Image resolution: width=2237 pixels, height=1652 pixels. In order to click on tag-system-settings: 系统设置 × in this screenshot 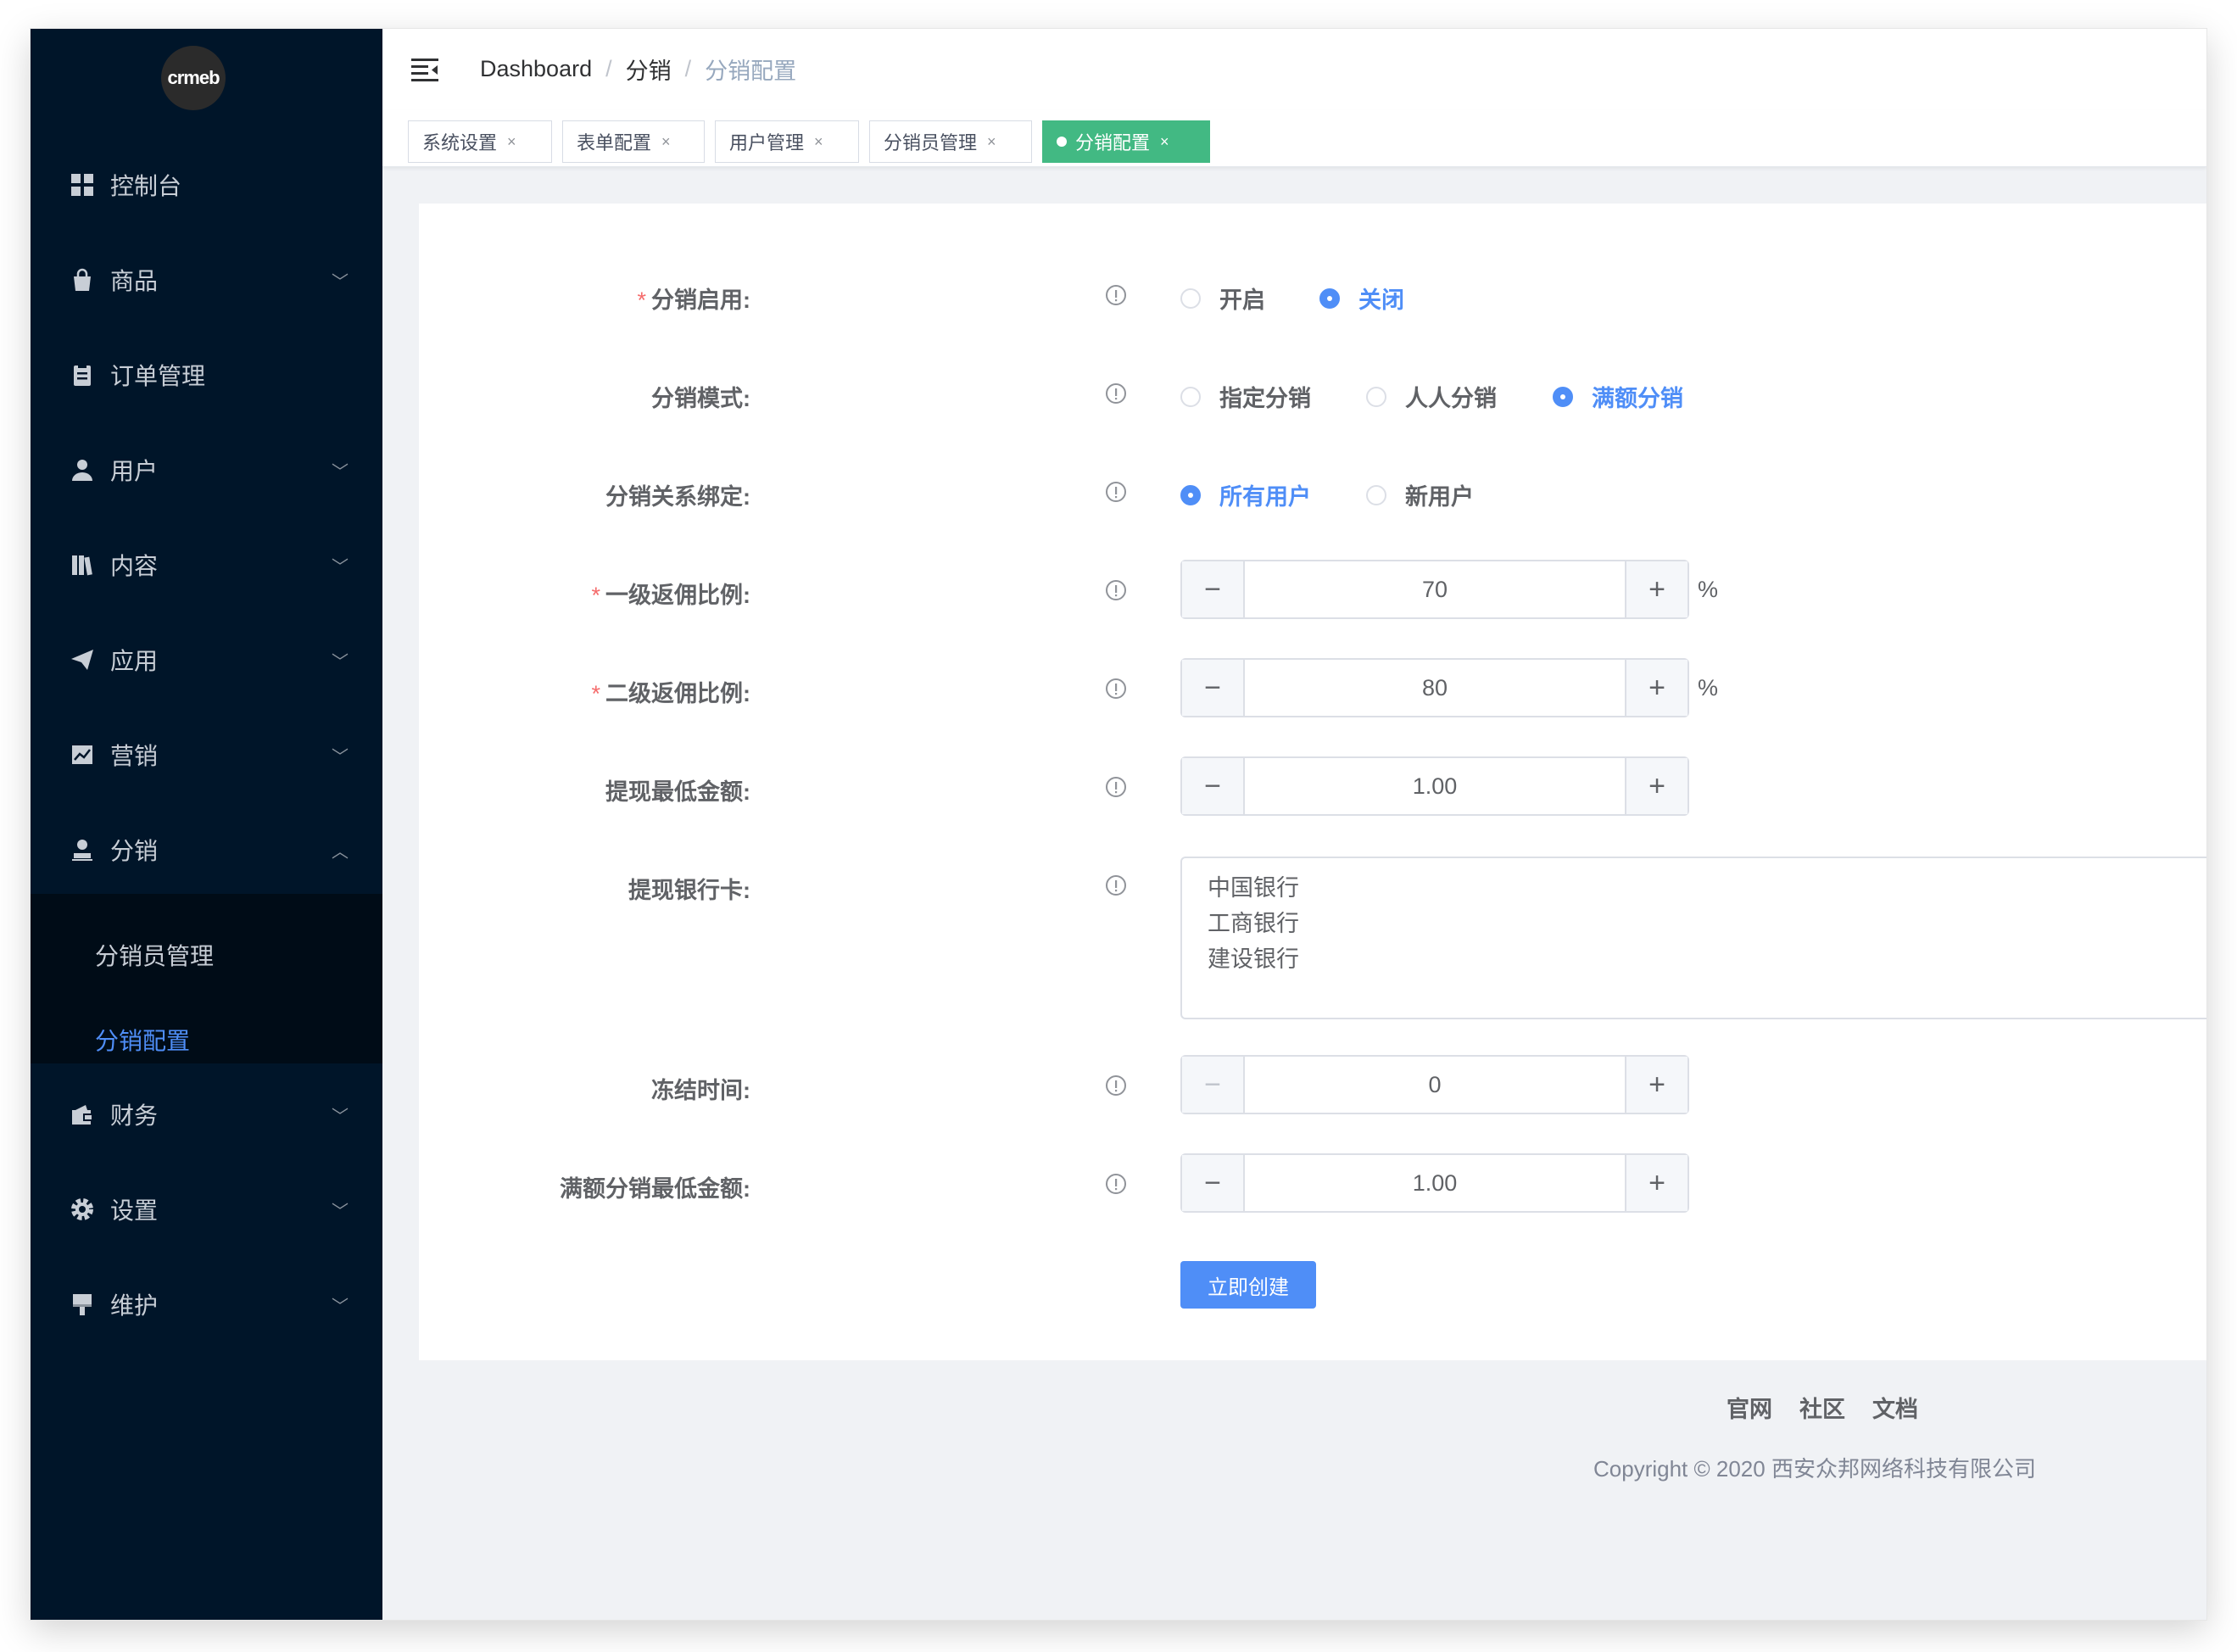, I will do `click(480, 142)`.